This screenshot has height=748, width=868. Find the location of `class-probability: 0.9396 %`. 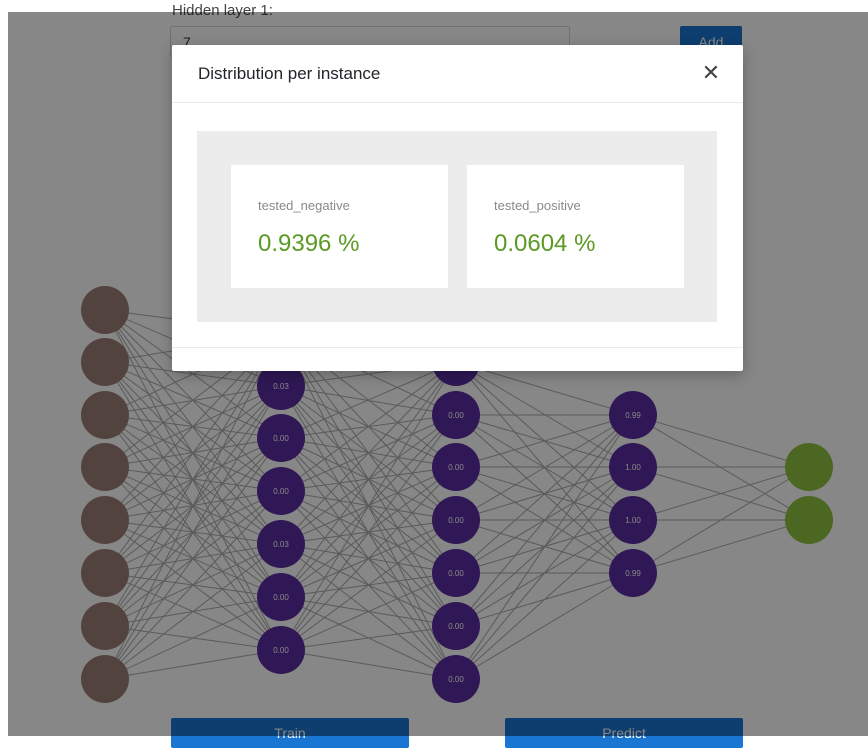

class-probability: 0.9396 % is located at coordinates (309, 243).